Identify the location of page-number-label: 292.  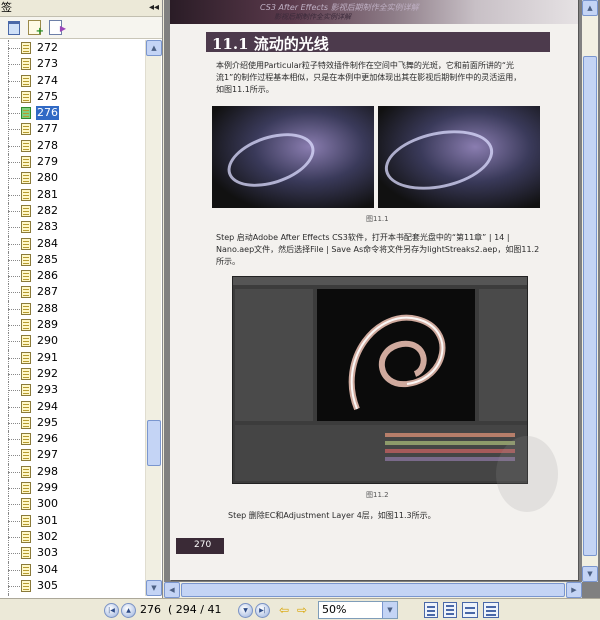
(47, 373).